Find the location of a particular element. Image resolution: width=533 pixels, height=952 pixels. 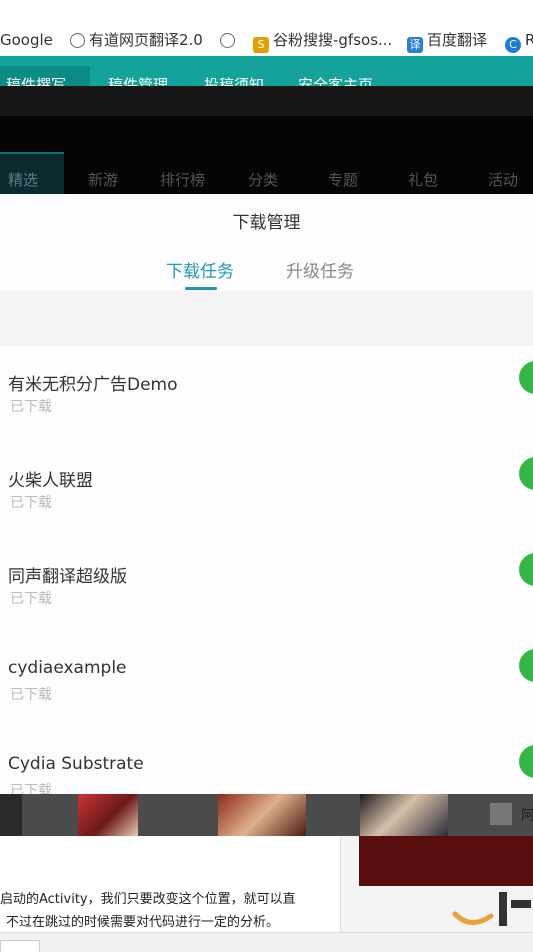

app-name: 同声翻译超级版 is located at coordinates (67, 577).